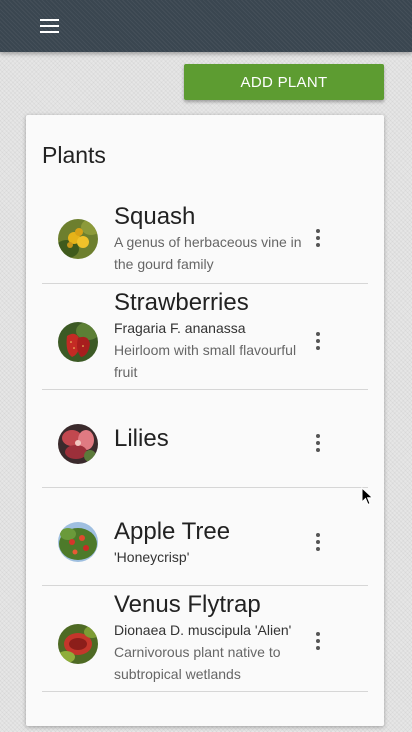 The image size is (412, 732). What do you see at coordinates (152, 557) in the screenshot?
I see `plant-scientific-name: 'Honeycrisp'` at bounding box center [152, 557].